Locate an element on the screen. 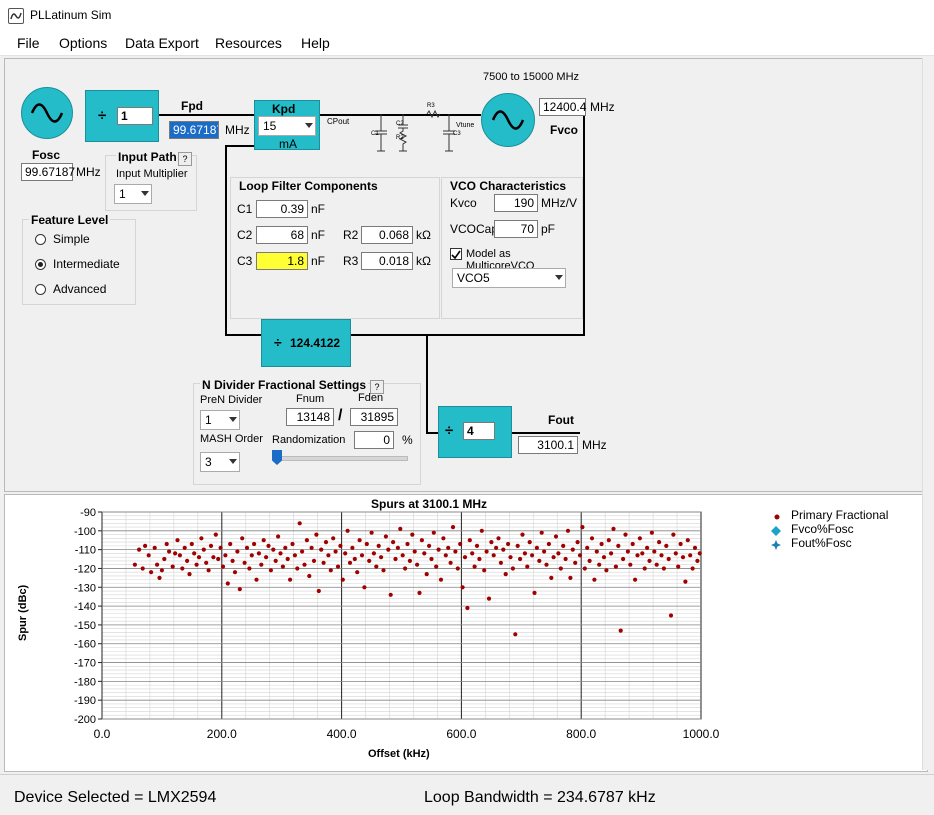 This screenshot has width=934, height=815. c2-unit: nF is located at coordinates (318, 235).